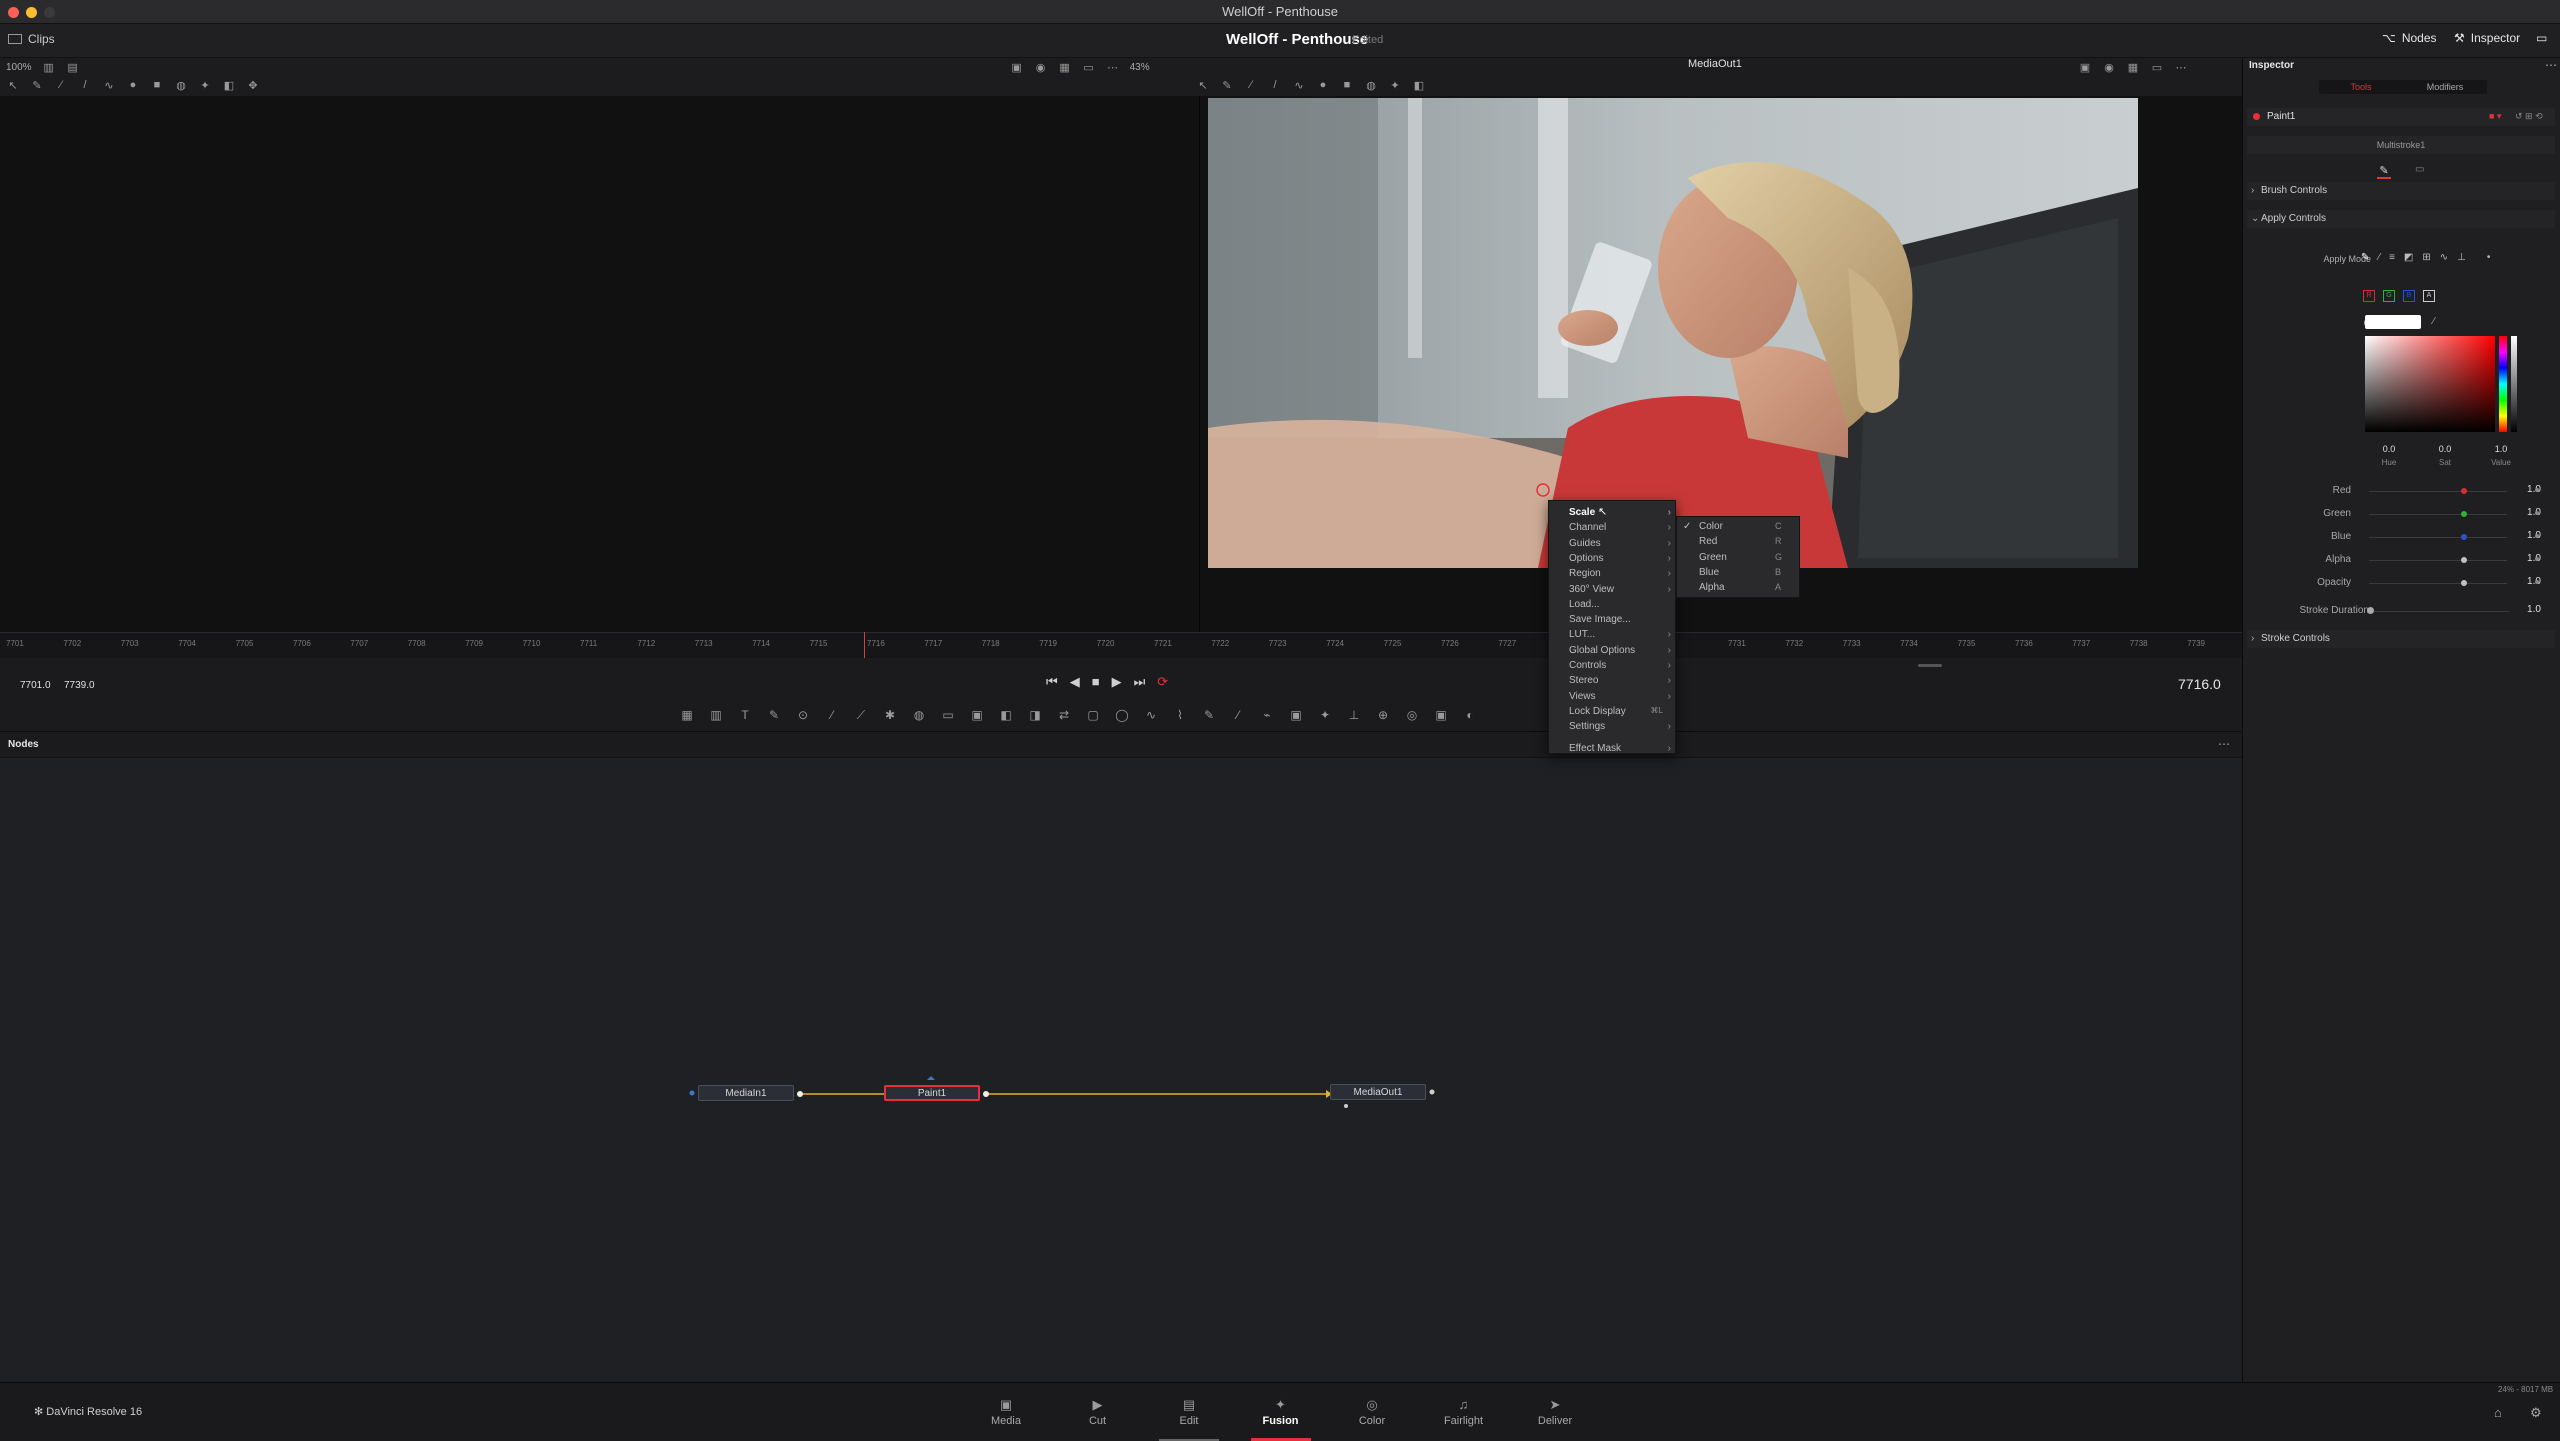 This screenshot has width=2560, height=1441. I want to click on node-paint1: Paint1, so click(932, 1093).